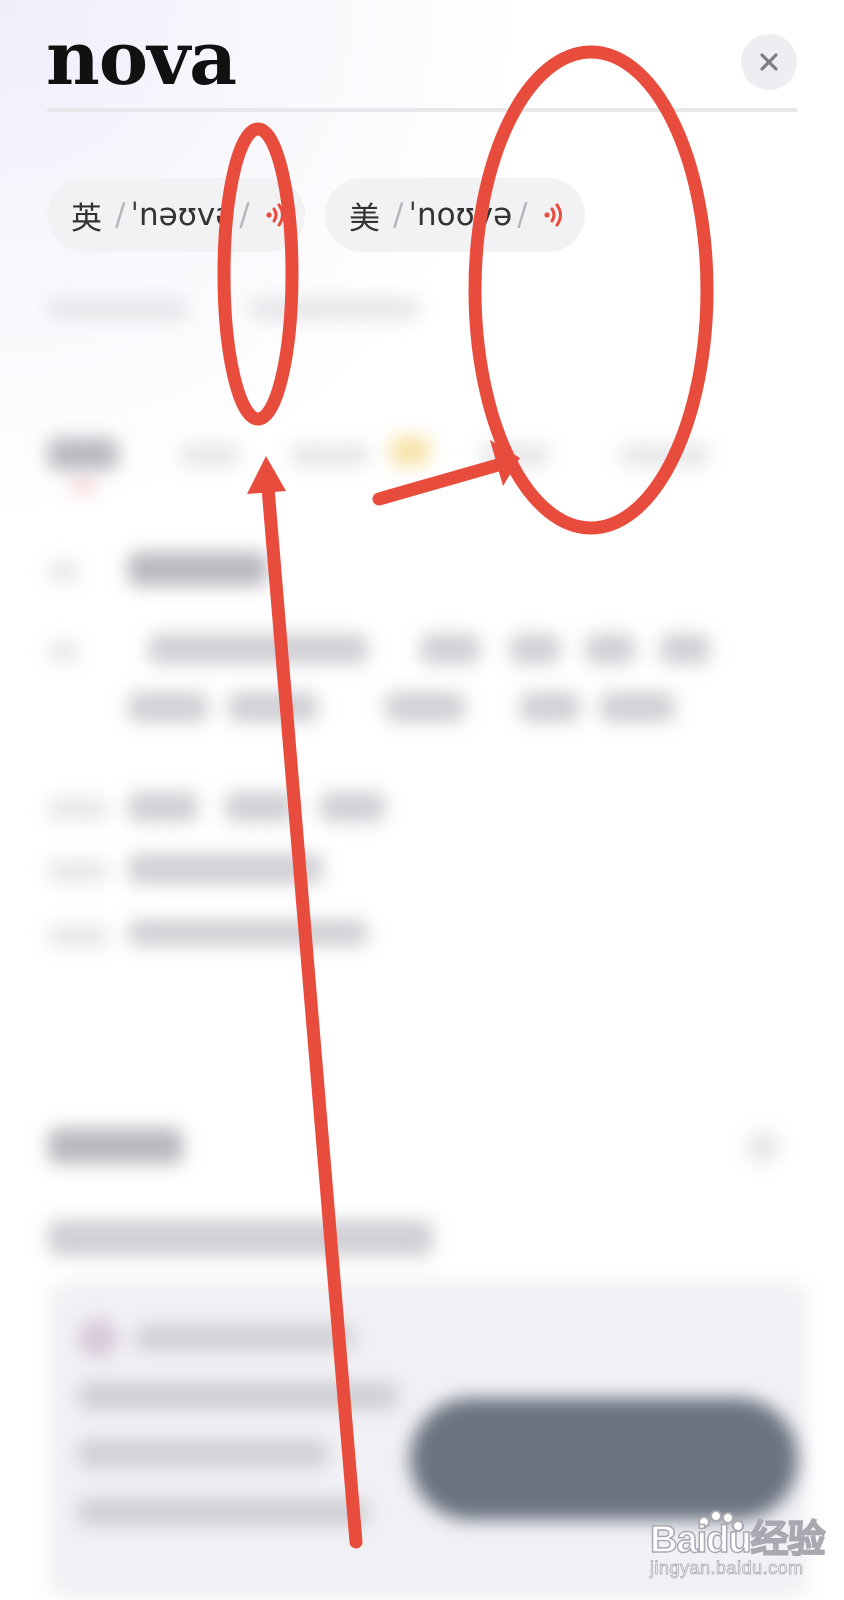  I want to click on watermark-url: jingyan.baidu.com, so click(727, 1568).